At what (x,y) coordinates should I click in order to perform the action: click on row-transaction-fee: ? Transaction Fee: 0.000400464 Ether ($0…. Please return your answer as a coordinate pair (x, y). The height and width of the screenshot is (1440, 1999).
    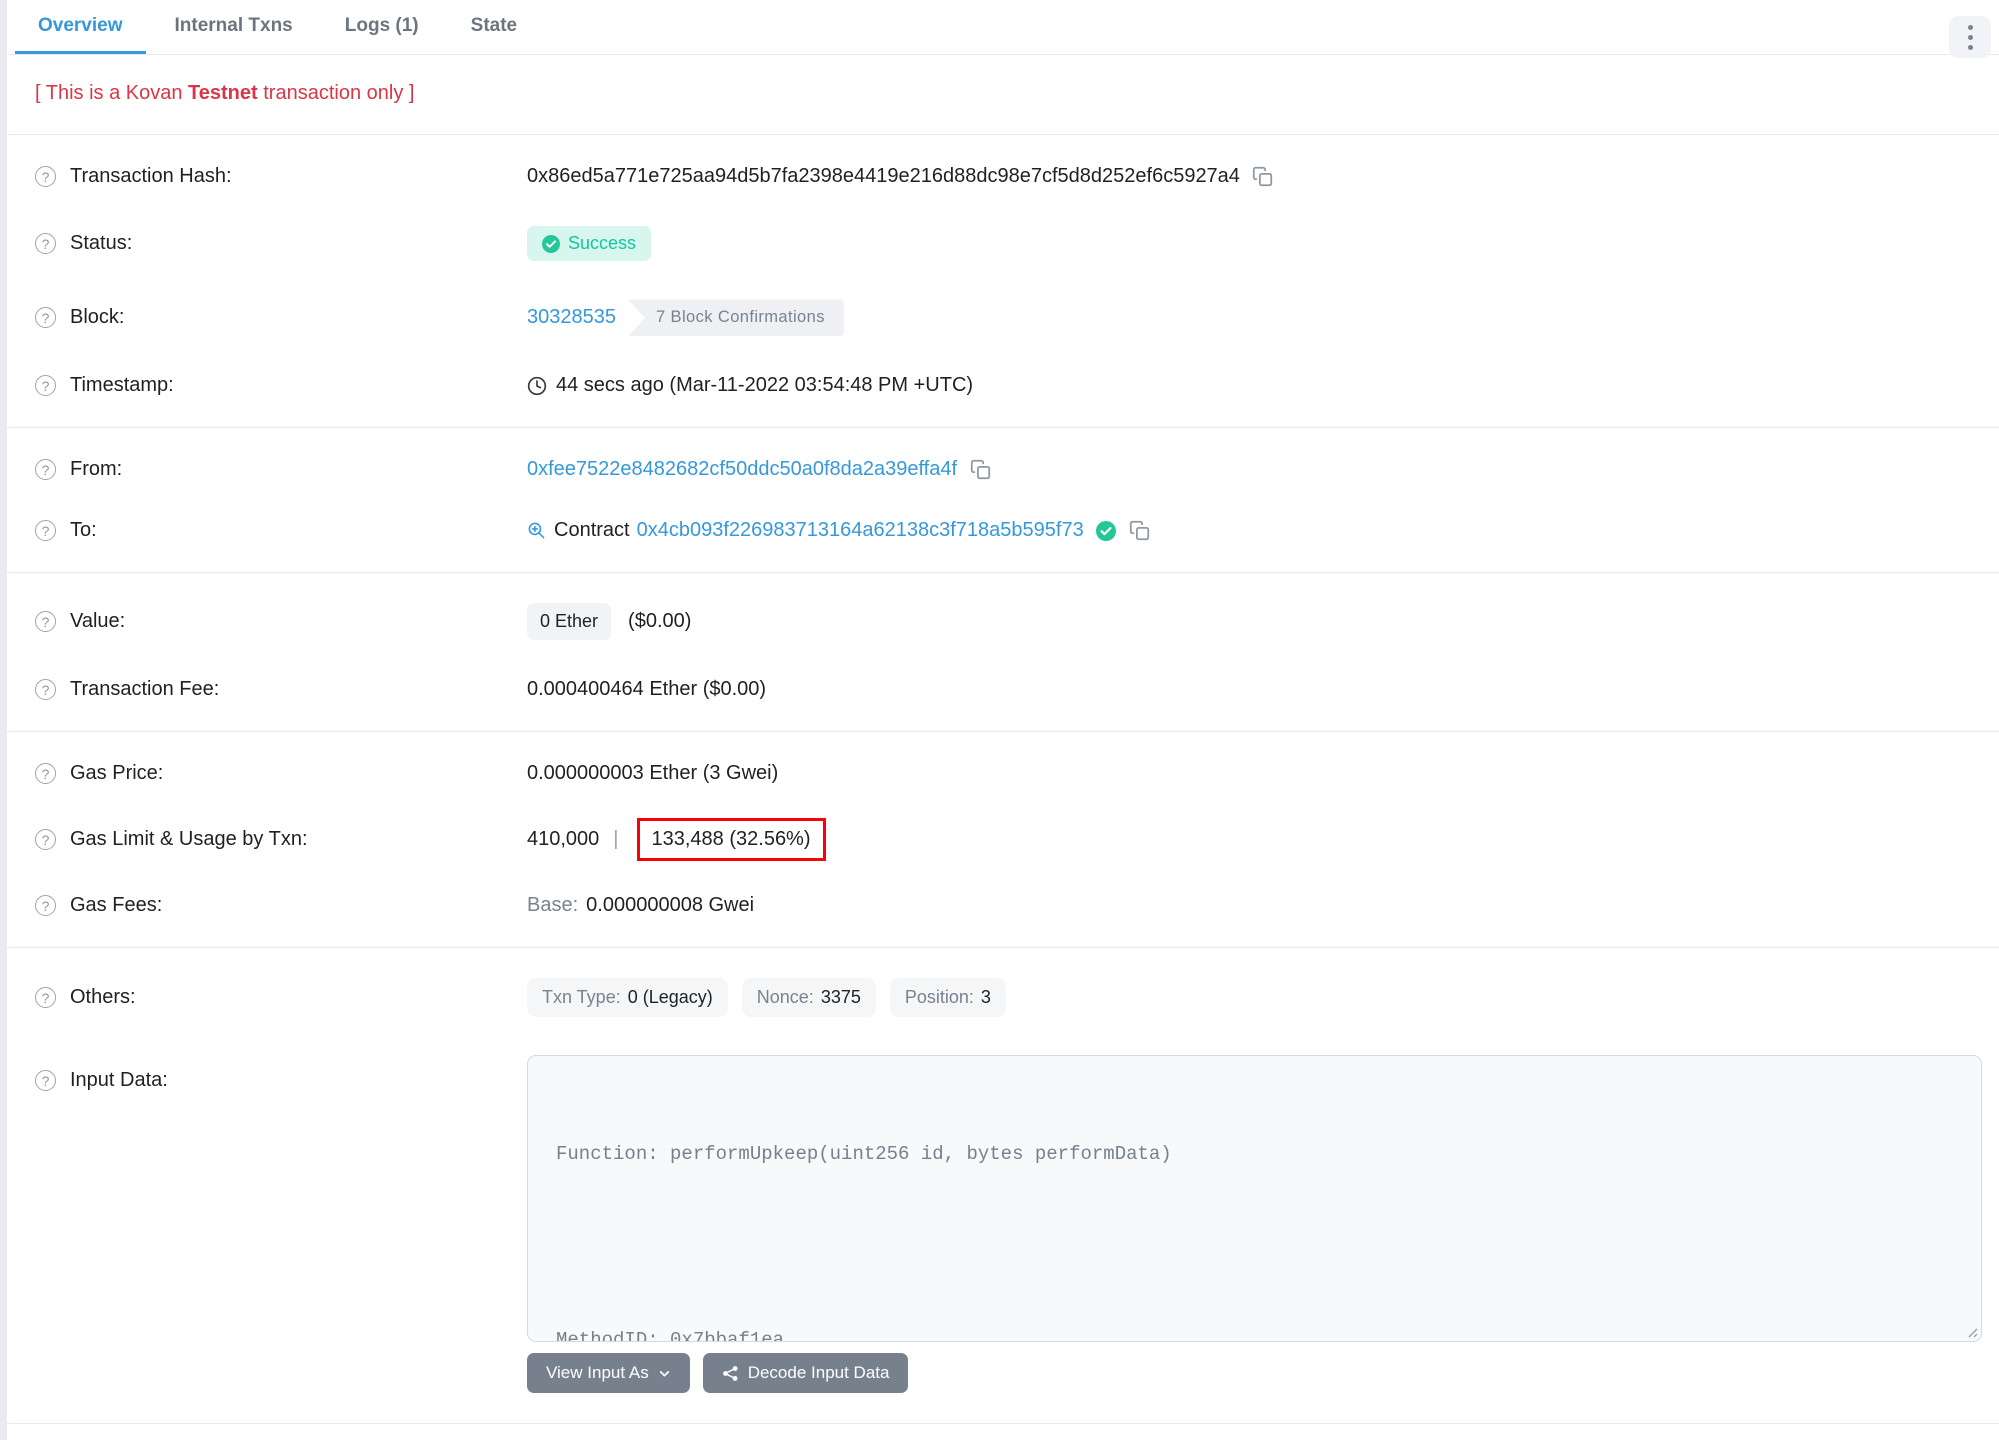
    Looking at the image, I should click on (1003, 689).